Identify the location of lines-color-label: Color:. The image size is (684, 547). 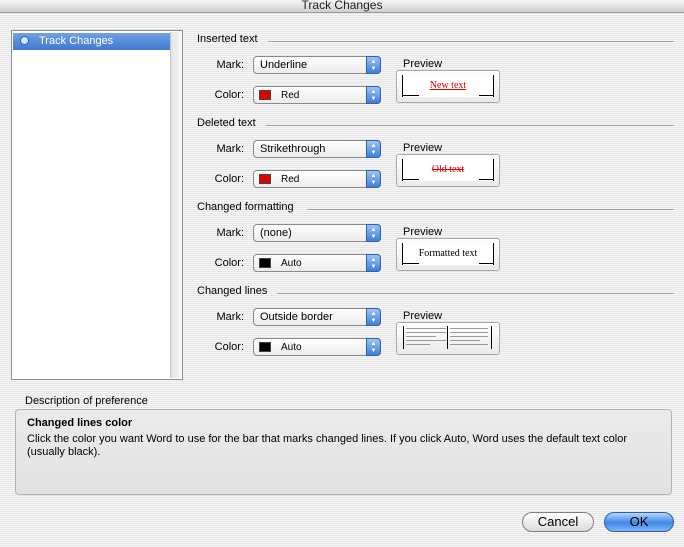
(229, 347).